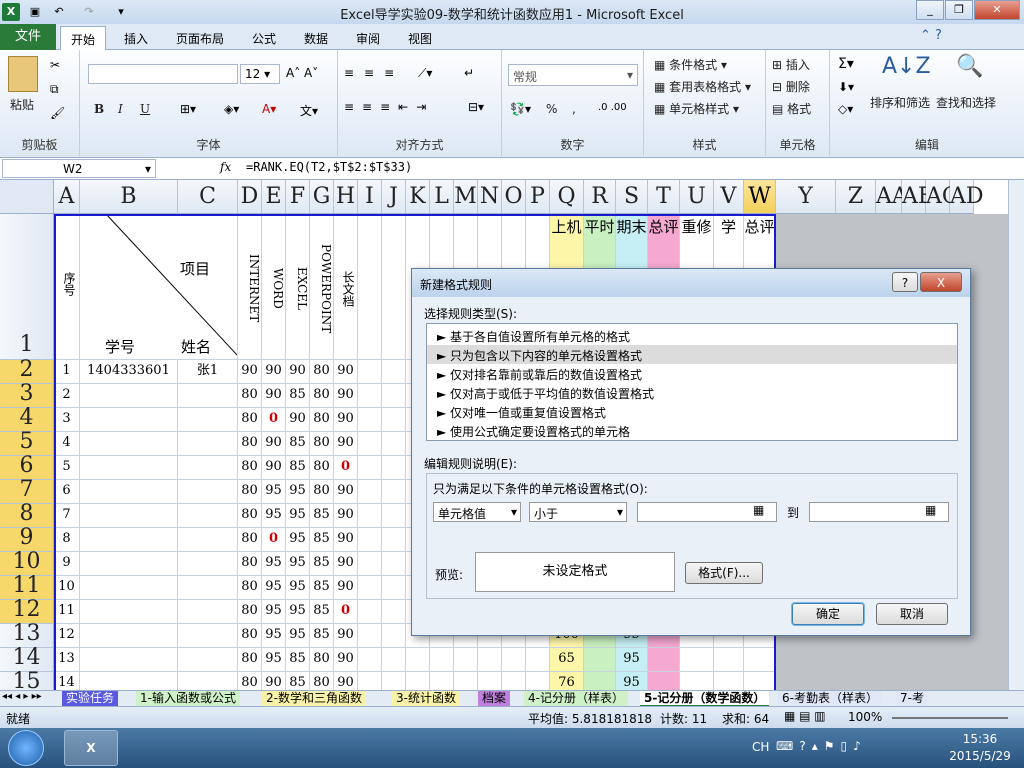 This screenshot has height=768, width=1024. What do you see at coordinates (576, 699) in the screenshot?
I see `sheet-tab: 4-记分册（样表）` at bounding box center [576, 699].